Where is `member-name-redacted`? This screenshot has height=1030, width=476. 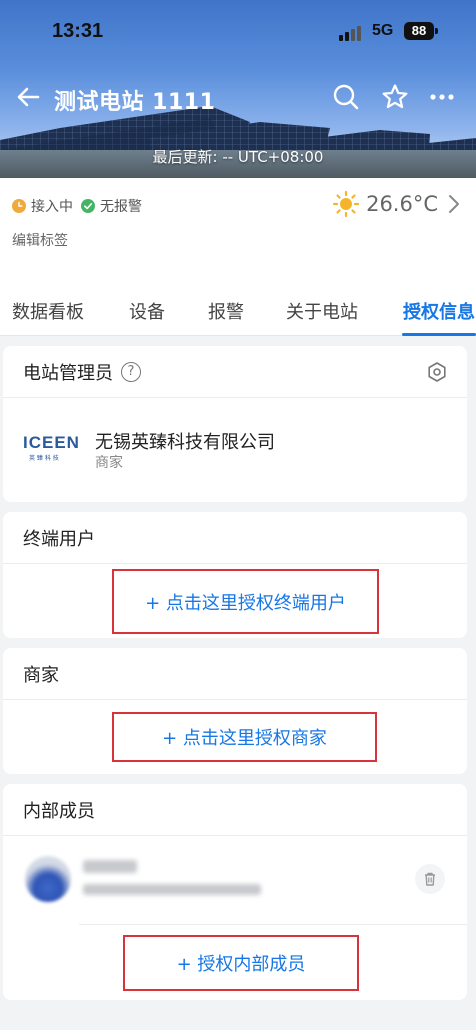
member-name-redacted is located at coordinates (110, 866).